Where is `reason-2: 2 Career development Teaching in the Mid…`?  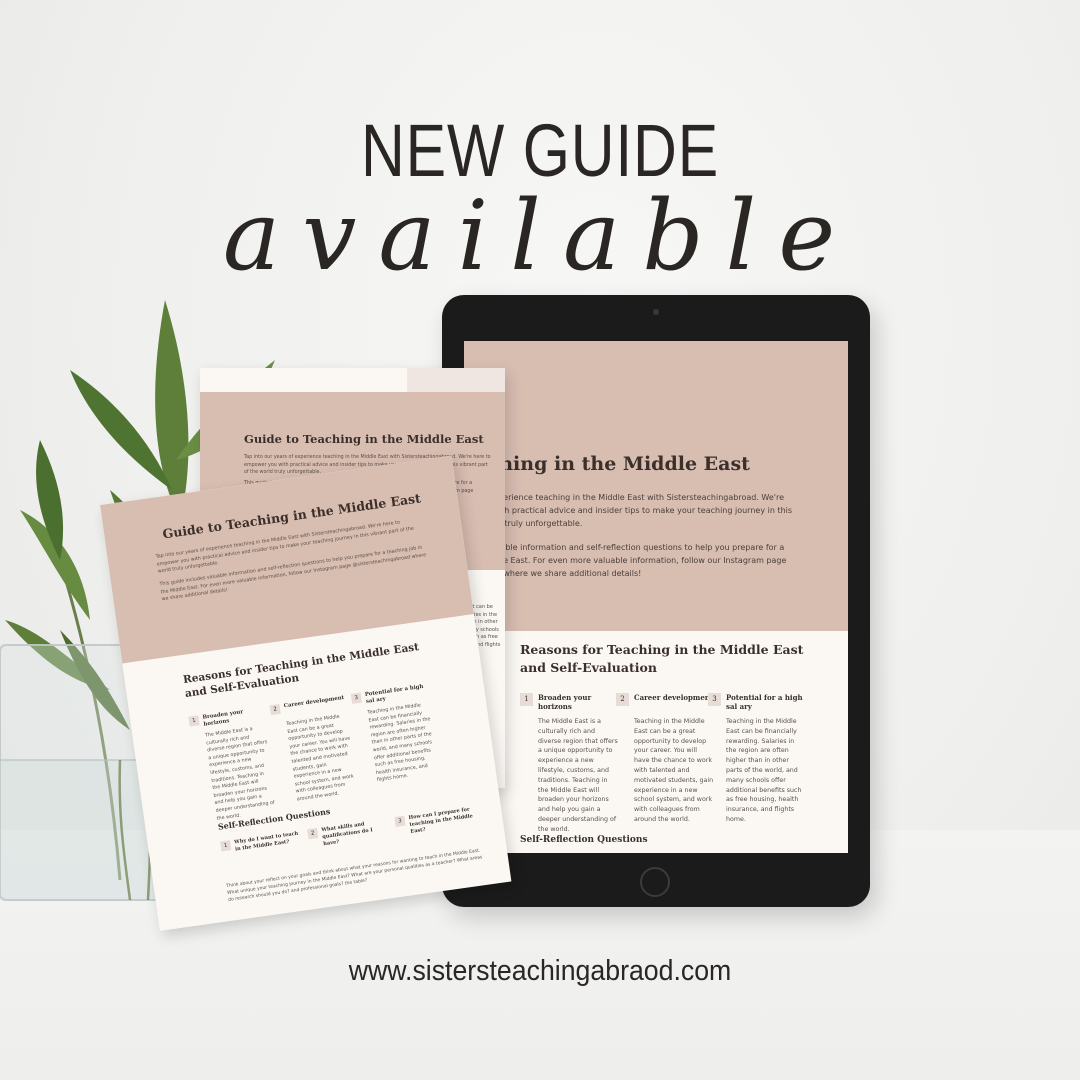 reason-2: 2 Career development Teaching in the Mid… is located at coordinates (311, 748).